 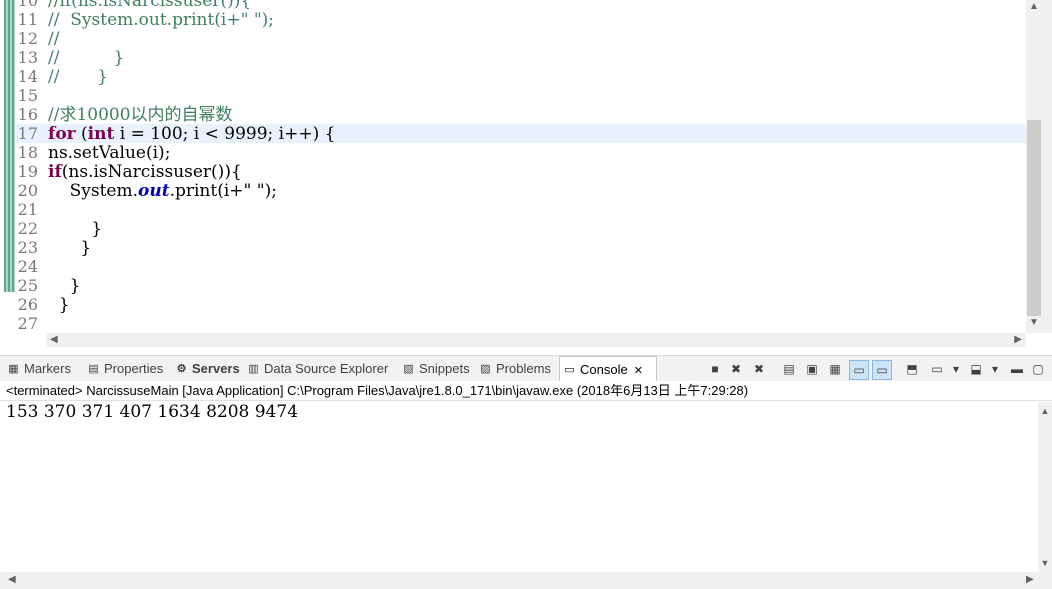 I want to click on code-line: 12 //, so click(x=38, y=39).